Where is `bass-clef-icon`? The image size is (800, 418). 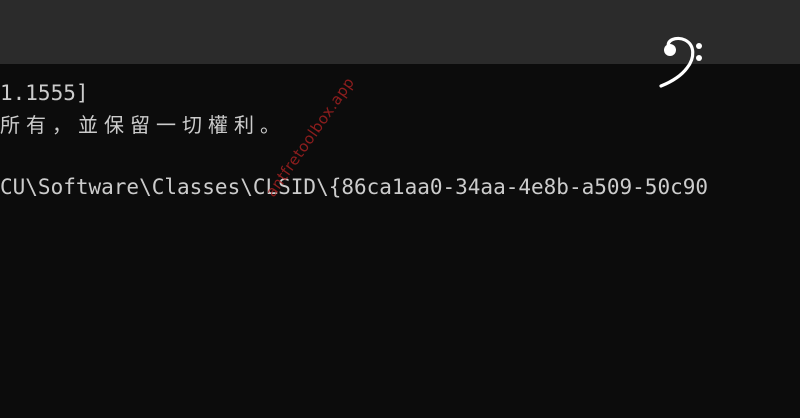
bass-clef-icon is located at coordinates (680, 62).